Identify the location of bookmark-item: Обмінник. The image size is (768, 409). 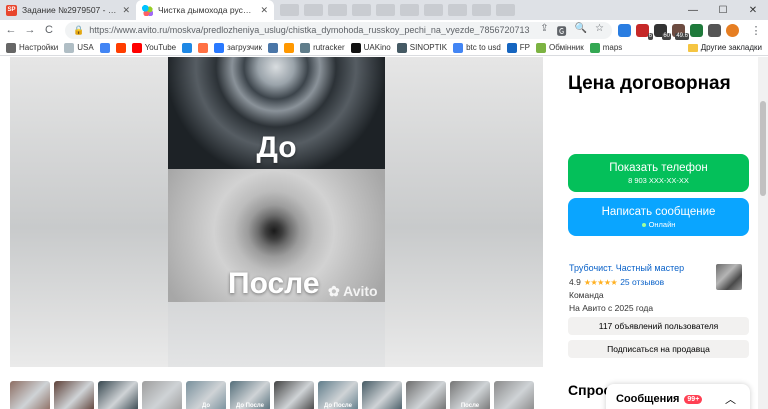
(560, 47).